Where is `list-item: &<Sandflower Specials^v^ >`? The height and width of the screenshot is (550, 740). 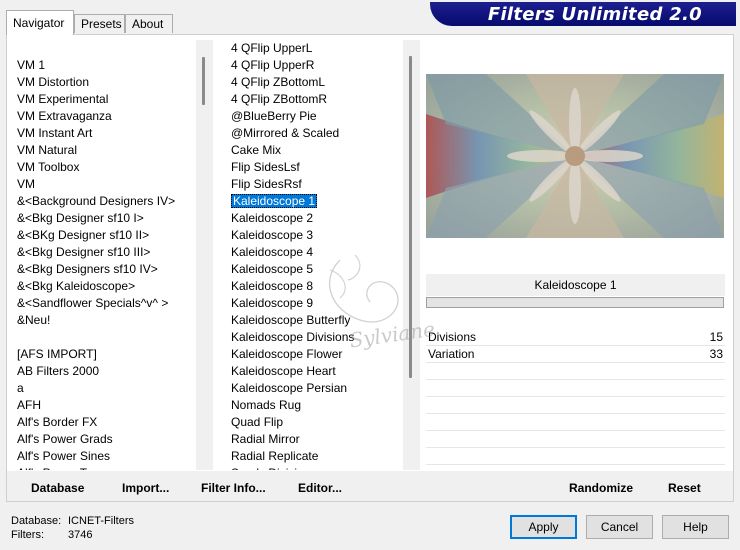 list-item: &<Sandflower Specials^v^ > is located at coordinates (112, 303).